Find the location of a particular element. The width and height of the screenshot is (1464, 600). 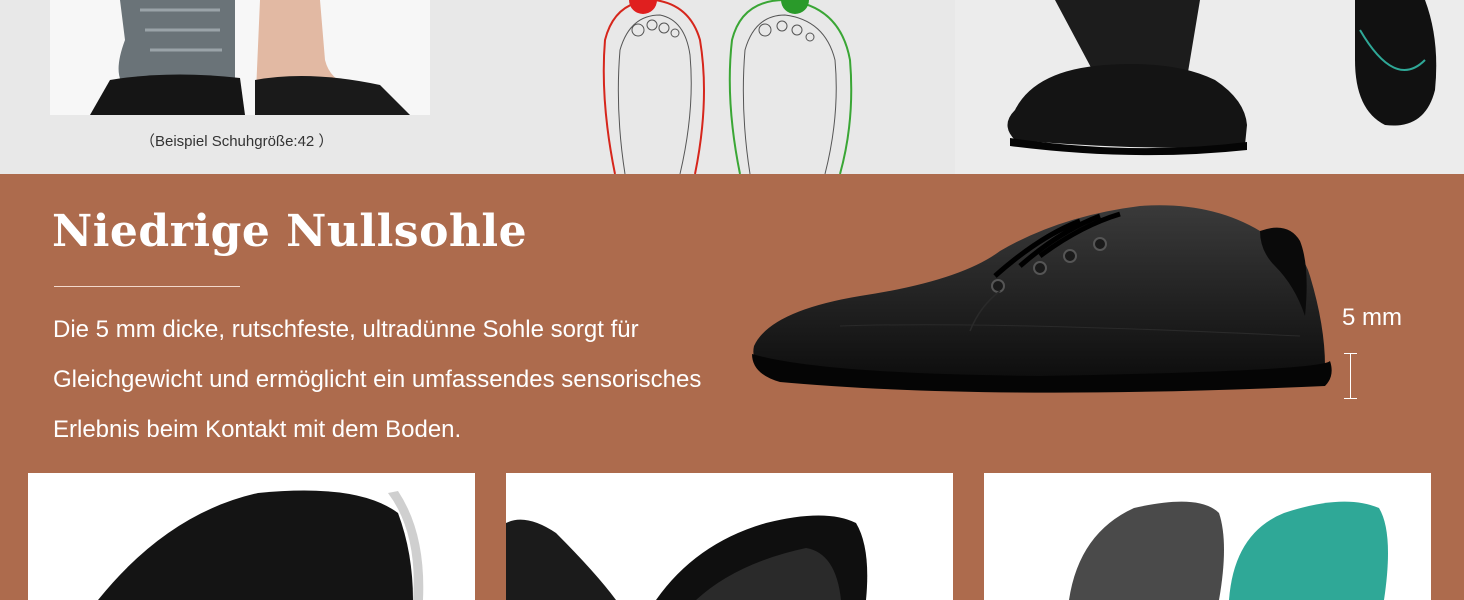

wrong-fit-icon is located at coordinates (643, 7).